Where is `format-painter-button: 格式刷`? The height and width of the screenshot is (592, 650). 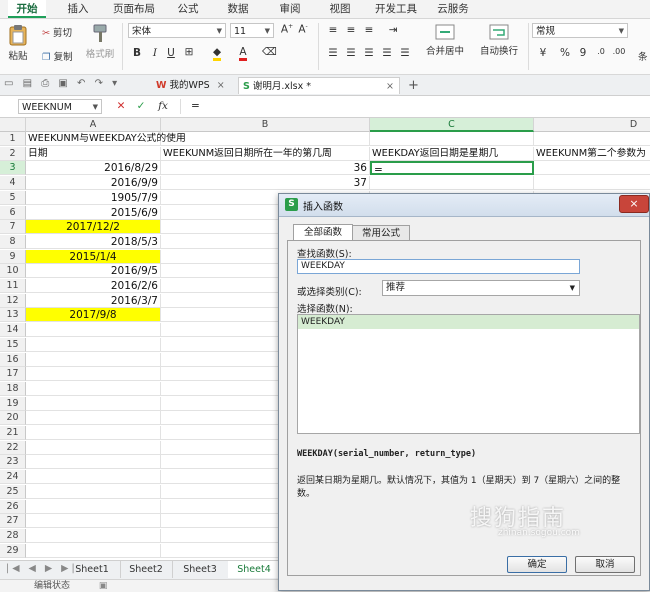 format-painter-button: 格式刷 is located at coordinates (100, 42).